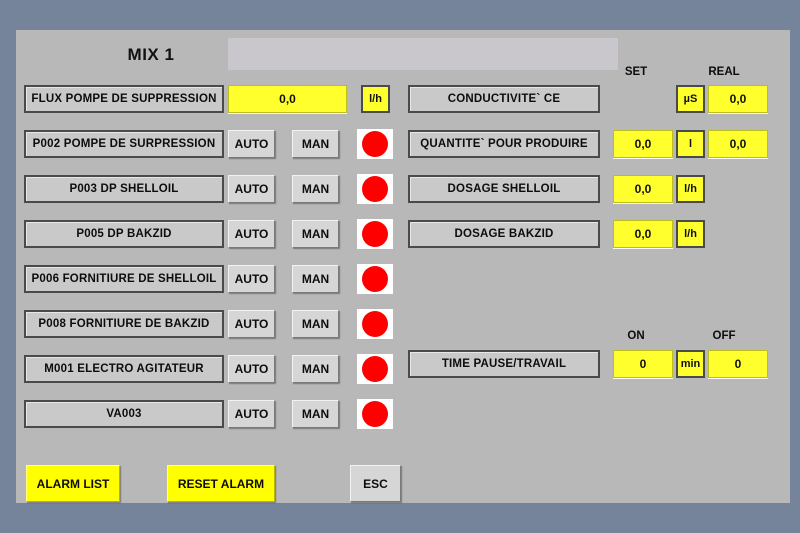  Describe the element at coordinates (738, 144) in the screenshot. I see `real-value-right-row-1: 0,0` at that location.